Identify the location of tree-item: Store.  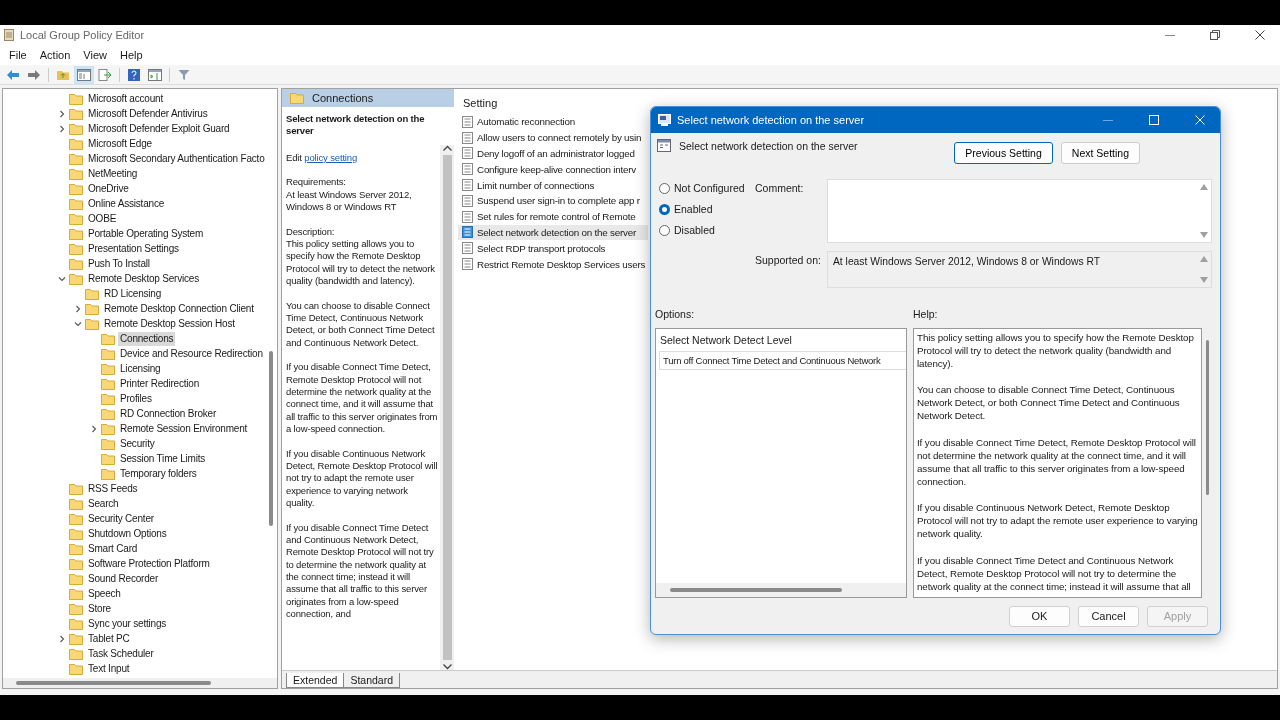
(99, 608).